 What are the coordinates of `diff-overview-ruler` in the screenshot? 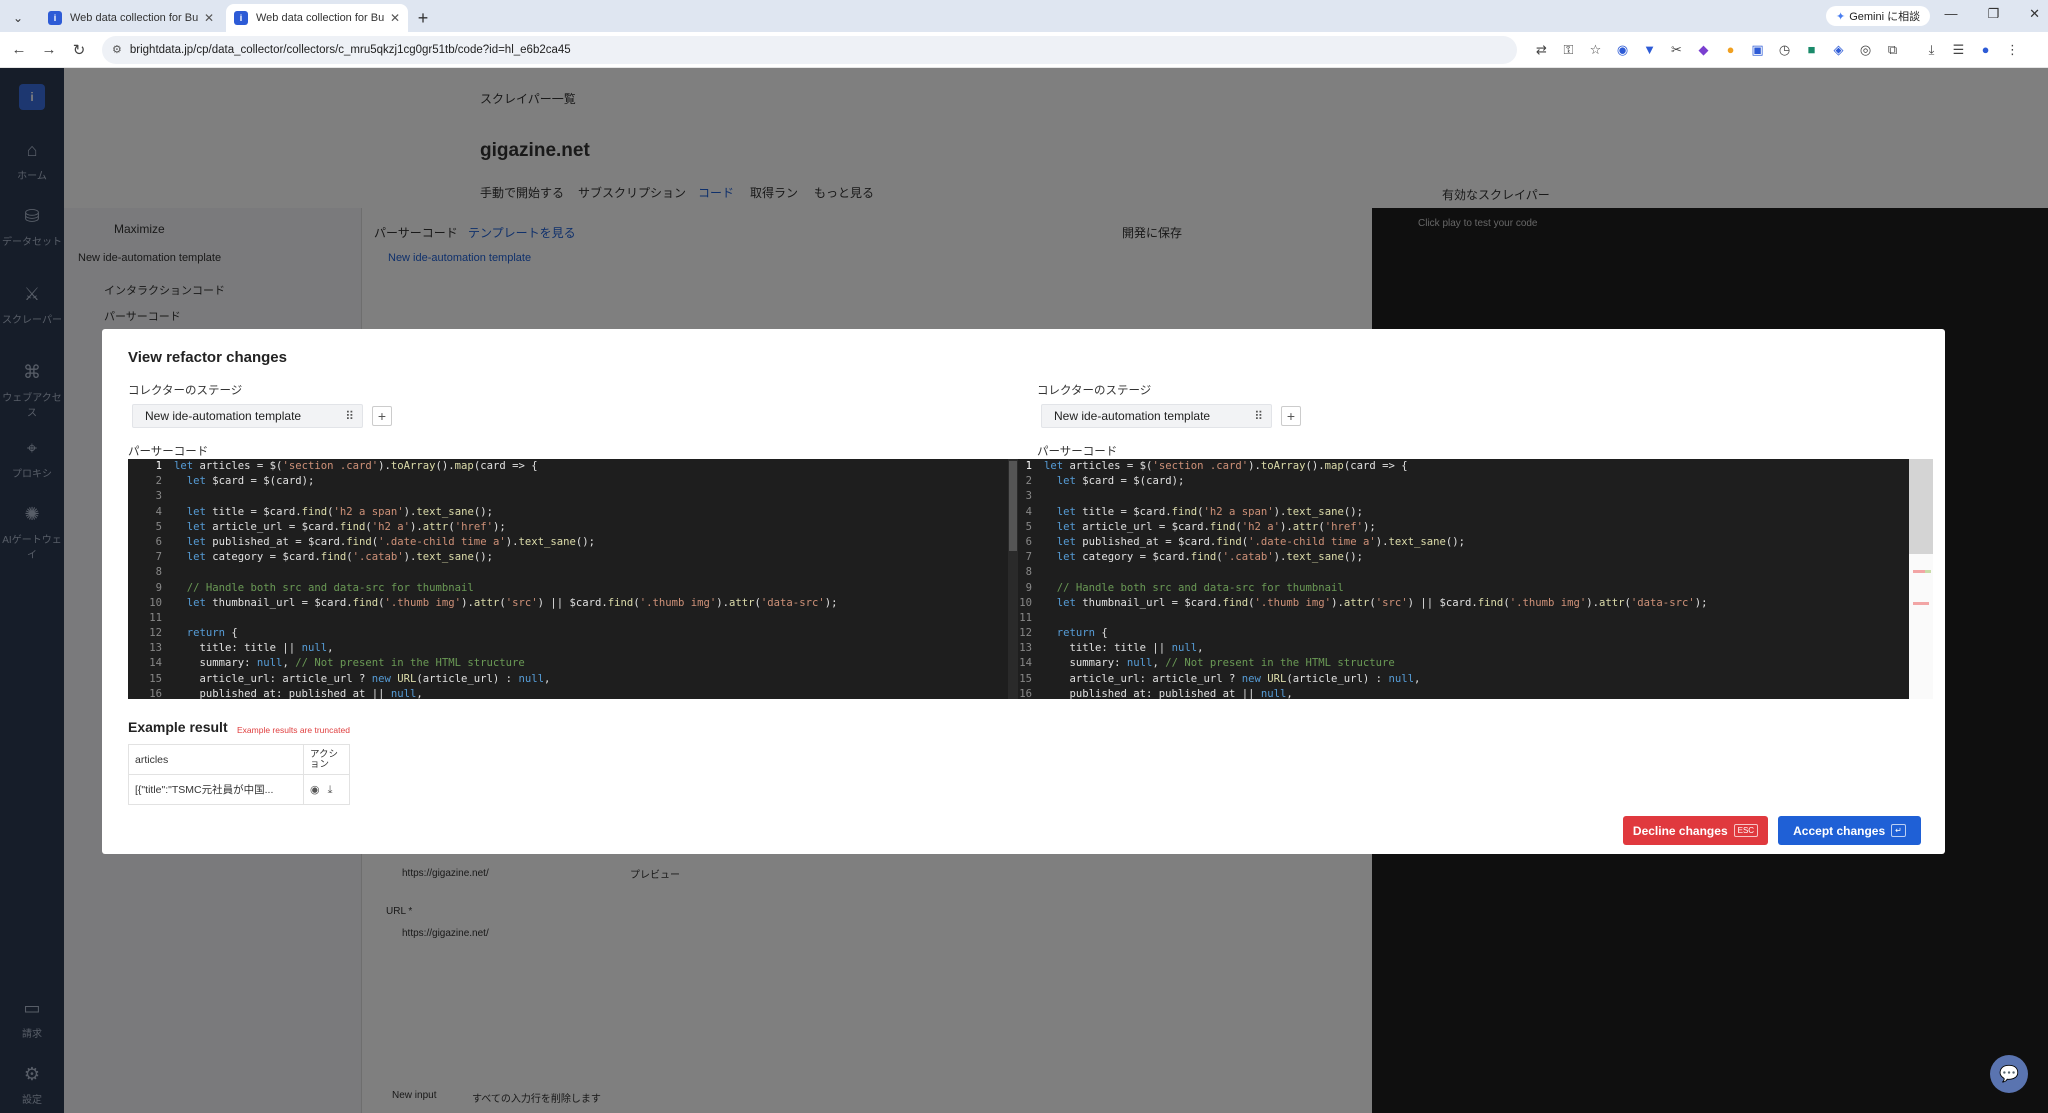 It's located at (1921, 579).